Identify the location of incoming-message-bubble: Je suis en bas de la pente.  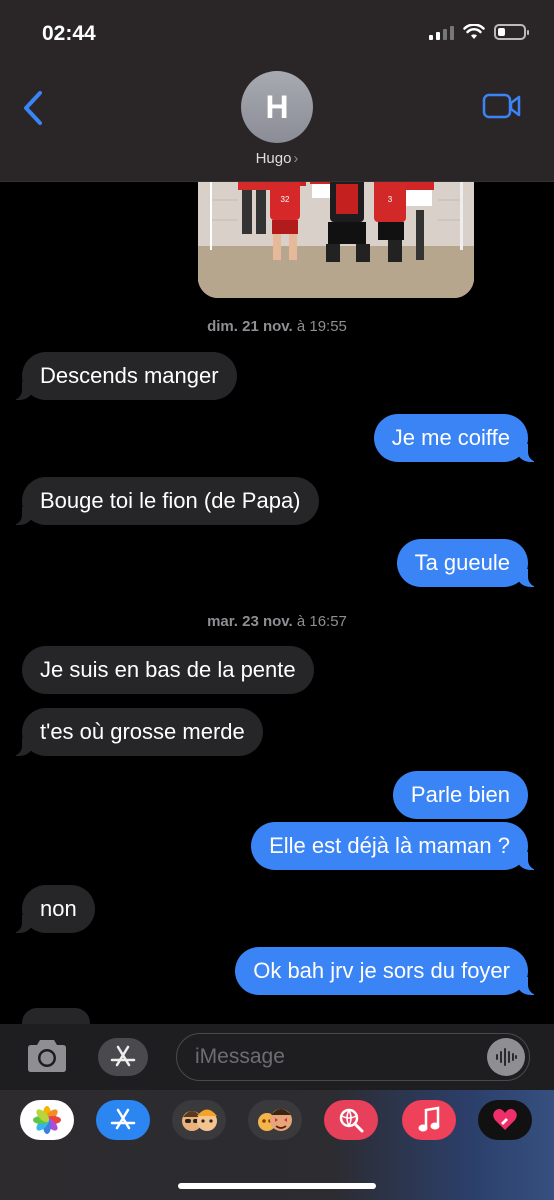
(168, 670).